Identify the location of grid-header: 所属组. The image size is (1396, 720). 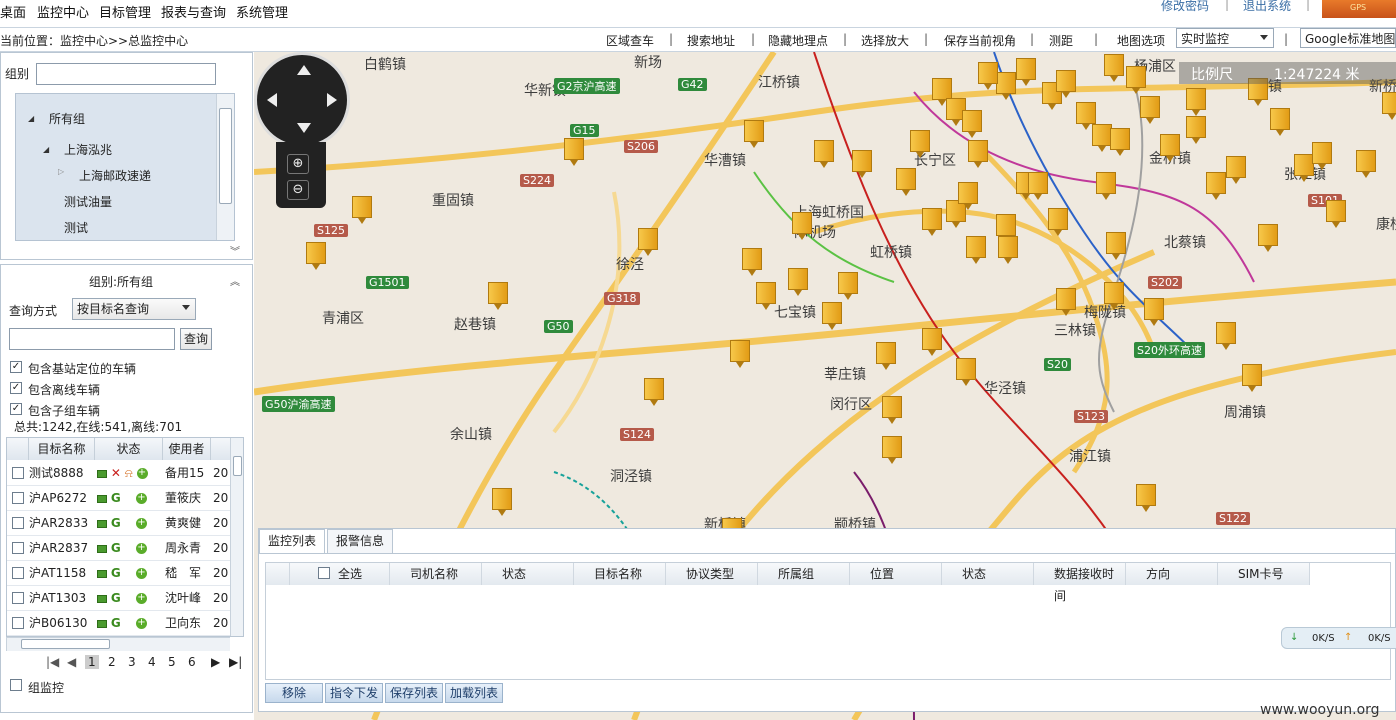
(804, 574).